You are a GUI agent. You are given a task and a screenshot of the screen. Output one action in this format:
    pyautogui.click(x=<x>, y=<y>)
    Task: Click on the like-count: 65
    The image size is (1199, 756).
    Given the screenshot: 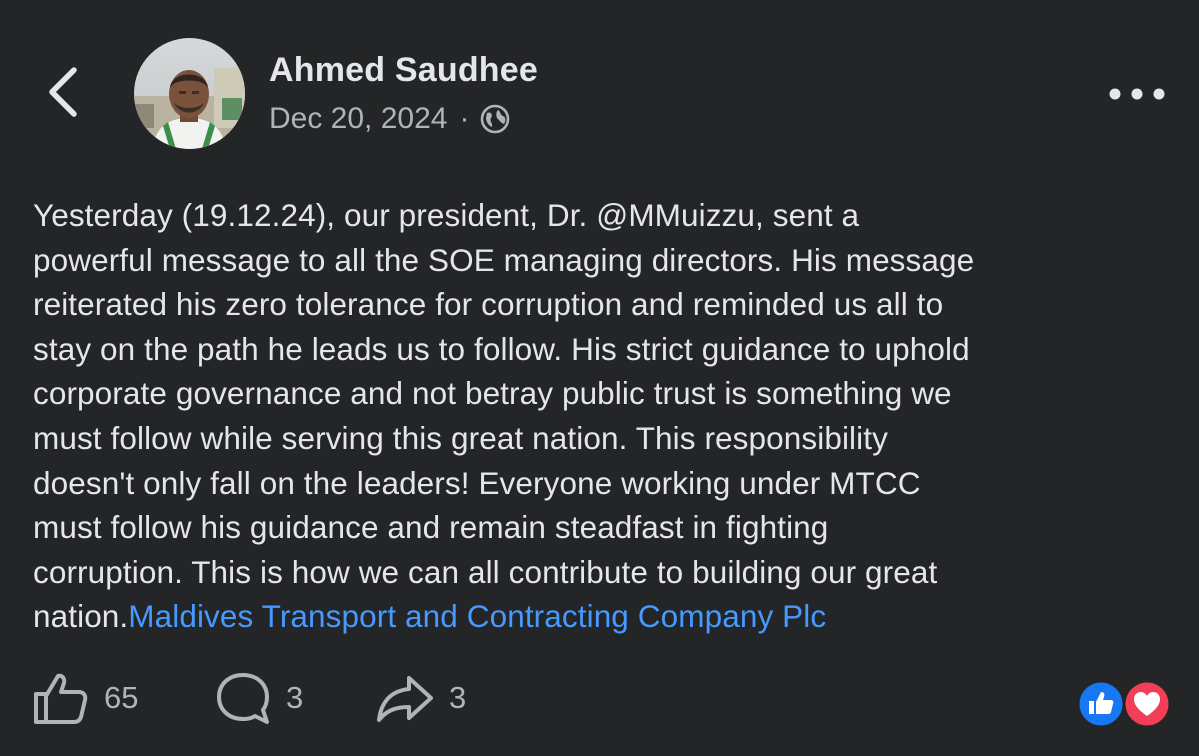 What is the action you would take?
    pyautogui.click(x=121, y=697)
    